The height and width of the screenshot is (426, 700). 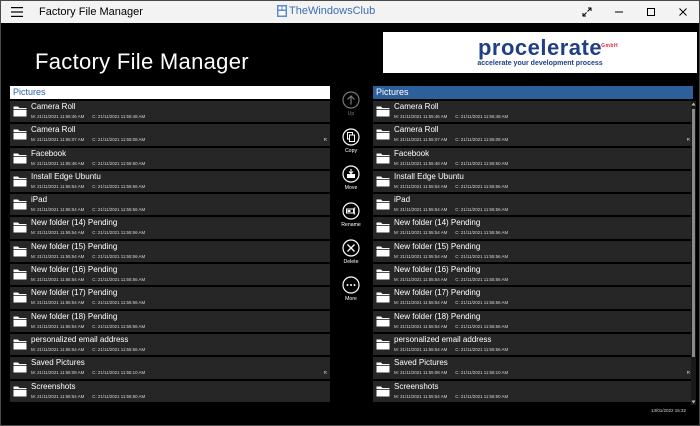 I want to click on left-pane-header: Pictures, so click(x=170, y=92).